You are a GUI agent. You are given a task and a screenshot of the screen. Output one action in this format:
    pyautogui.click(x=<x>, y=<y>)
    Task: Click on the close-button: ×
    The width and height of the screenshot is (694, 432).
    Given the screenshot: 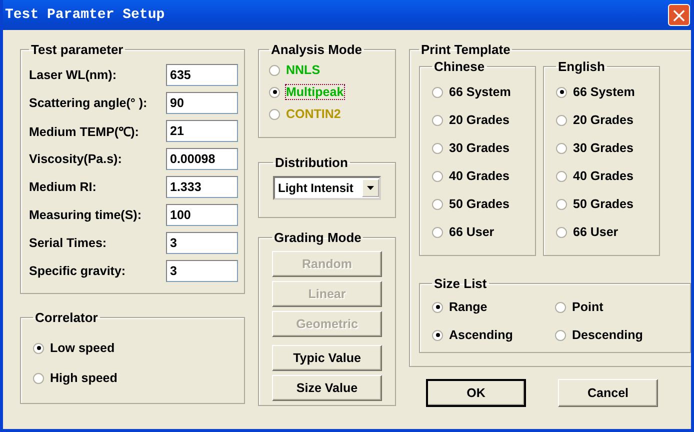 What is the action you would take?
    pyautogui.click(x=679, y=15)
    